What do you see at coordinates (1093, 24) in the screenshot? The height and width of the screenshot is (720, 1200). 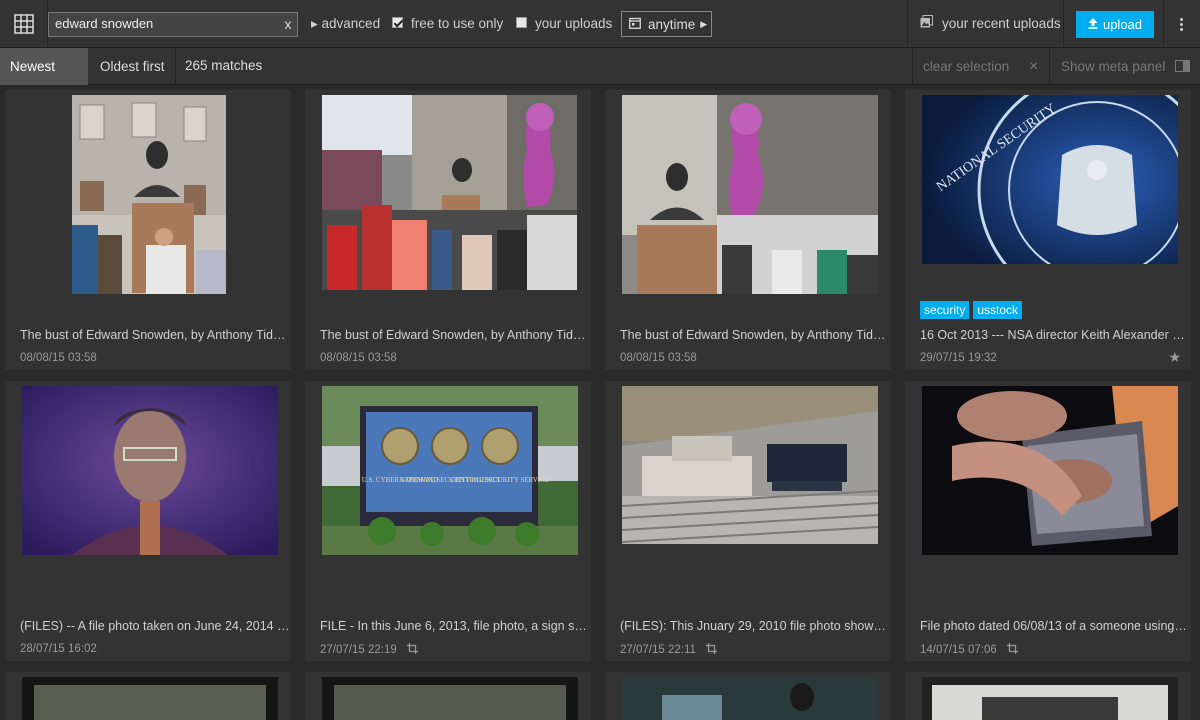 I see `upload-icon` at bounding box center [1093, 24].